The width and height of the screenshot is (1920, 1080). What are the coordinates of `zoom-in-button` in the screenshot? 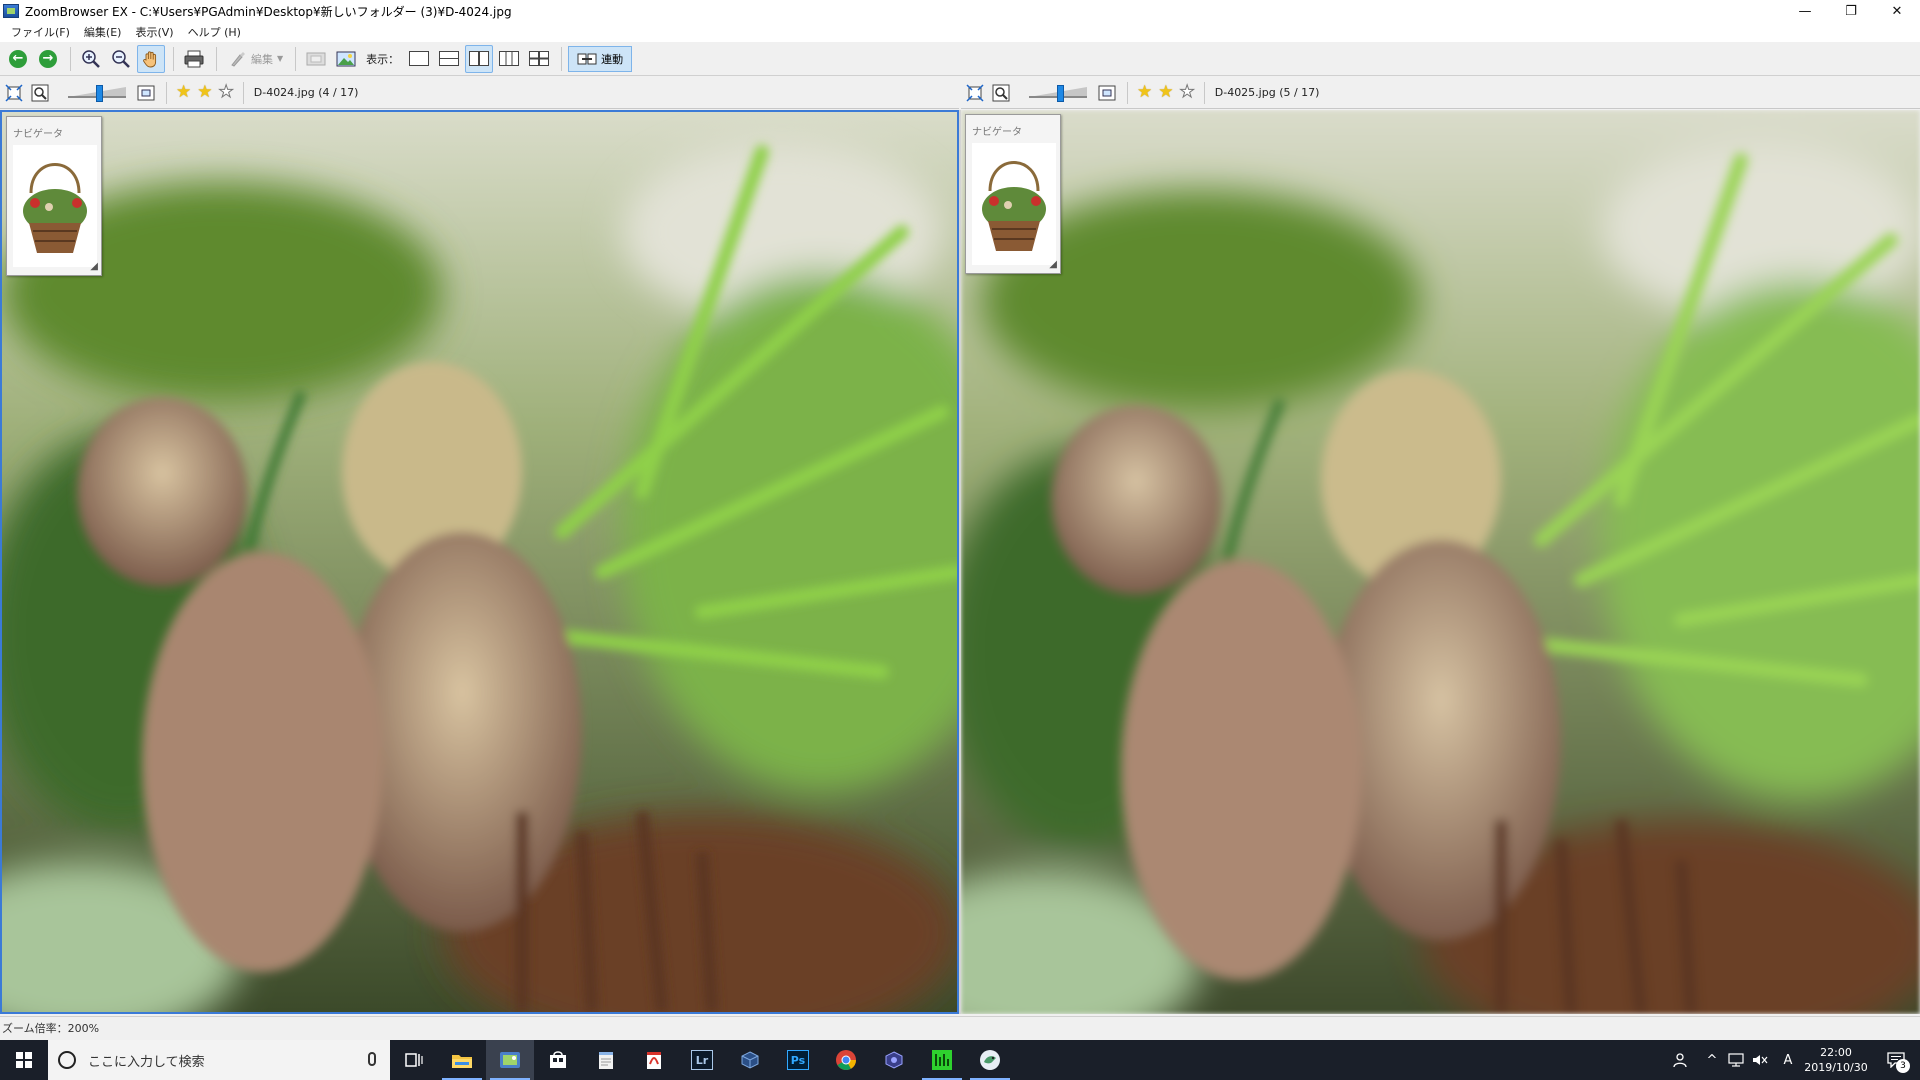 It's located at (91, 59).